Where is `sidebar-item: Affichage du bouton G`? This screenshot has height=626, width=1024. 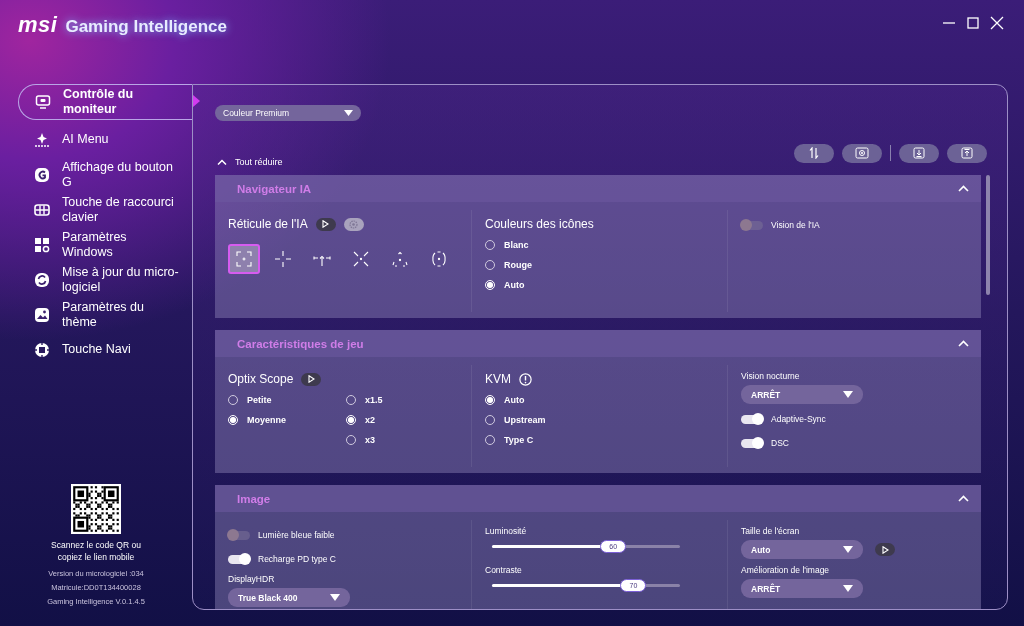
sidebar-item: Affichage du bouton G is located at coordinates (105, 174).